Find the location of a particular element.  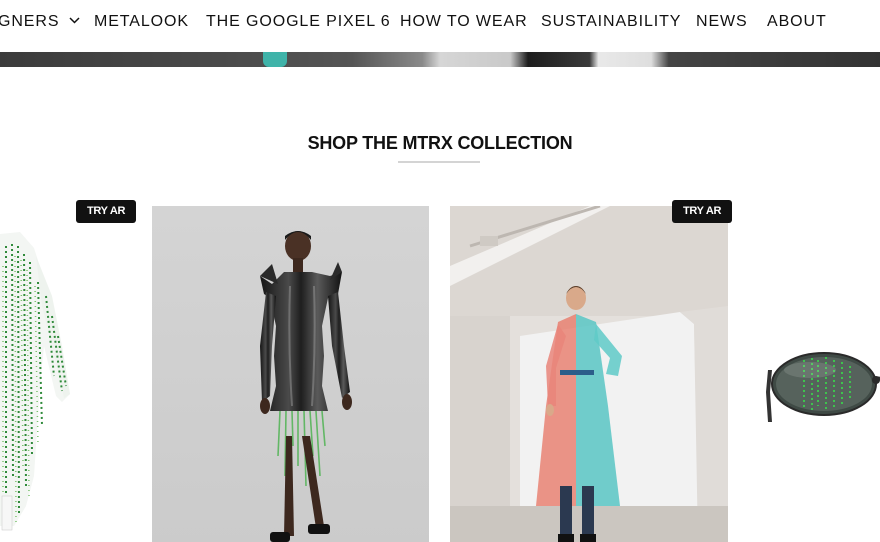

product-card-sunglasses is located at coordinates (815, 385).